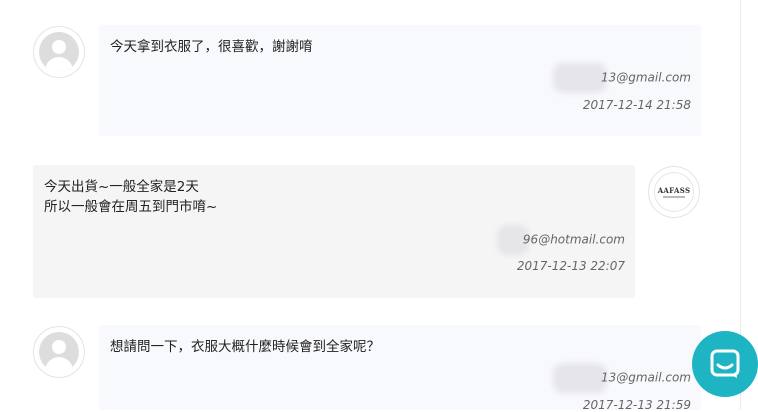 The image size is (758, 412). I want to click on comment-timestamp: 2017-12-14 21:58, so click(636, 105).